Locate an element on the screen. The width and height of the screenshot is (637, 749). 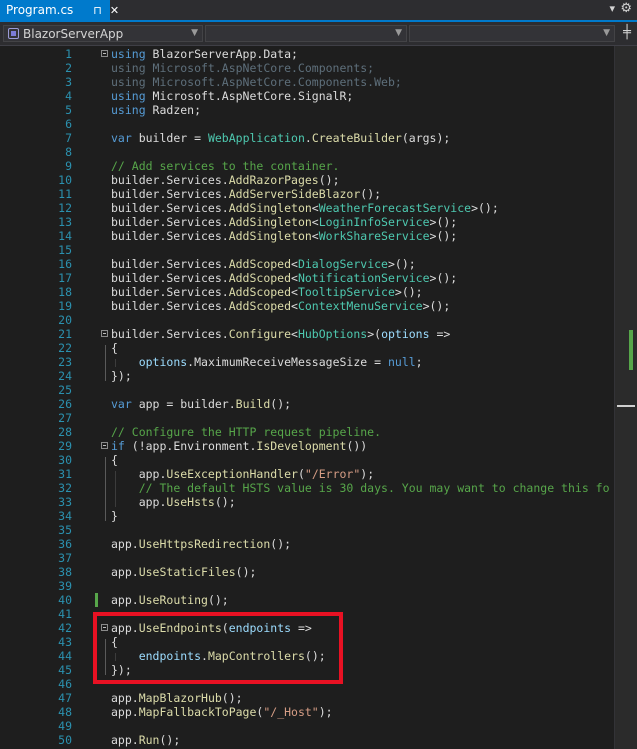
code-line: 31 app.UseExceptionHandler("/Error"); is located at coordinates (307, 474).